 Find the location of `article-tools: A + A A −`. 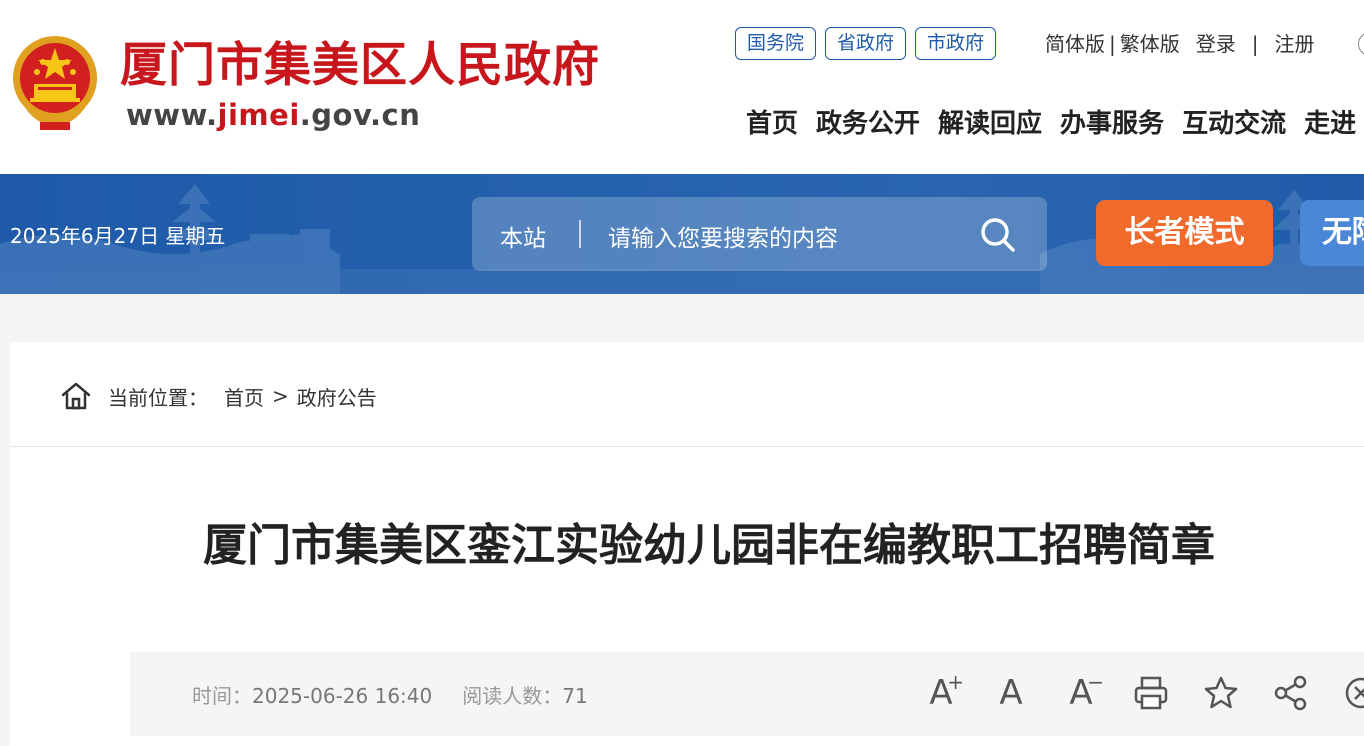

article-tools: A + A A − is located at coordinates (1143, 692).